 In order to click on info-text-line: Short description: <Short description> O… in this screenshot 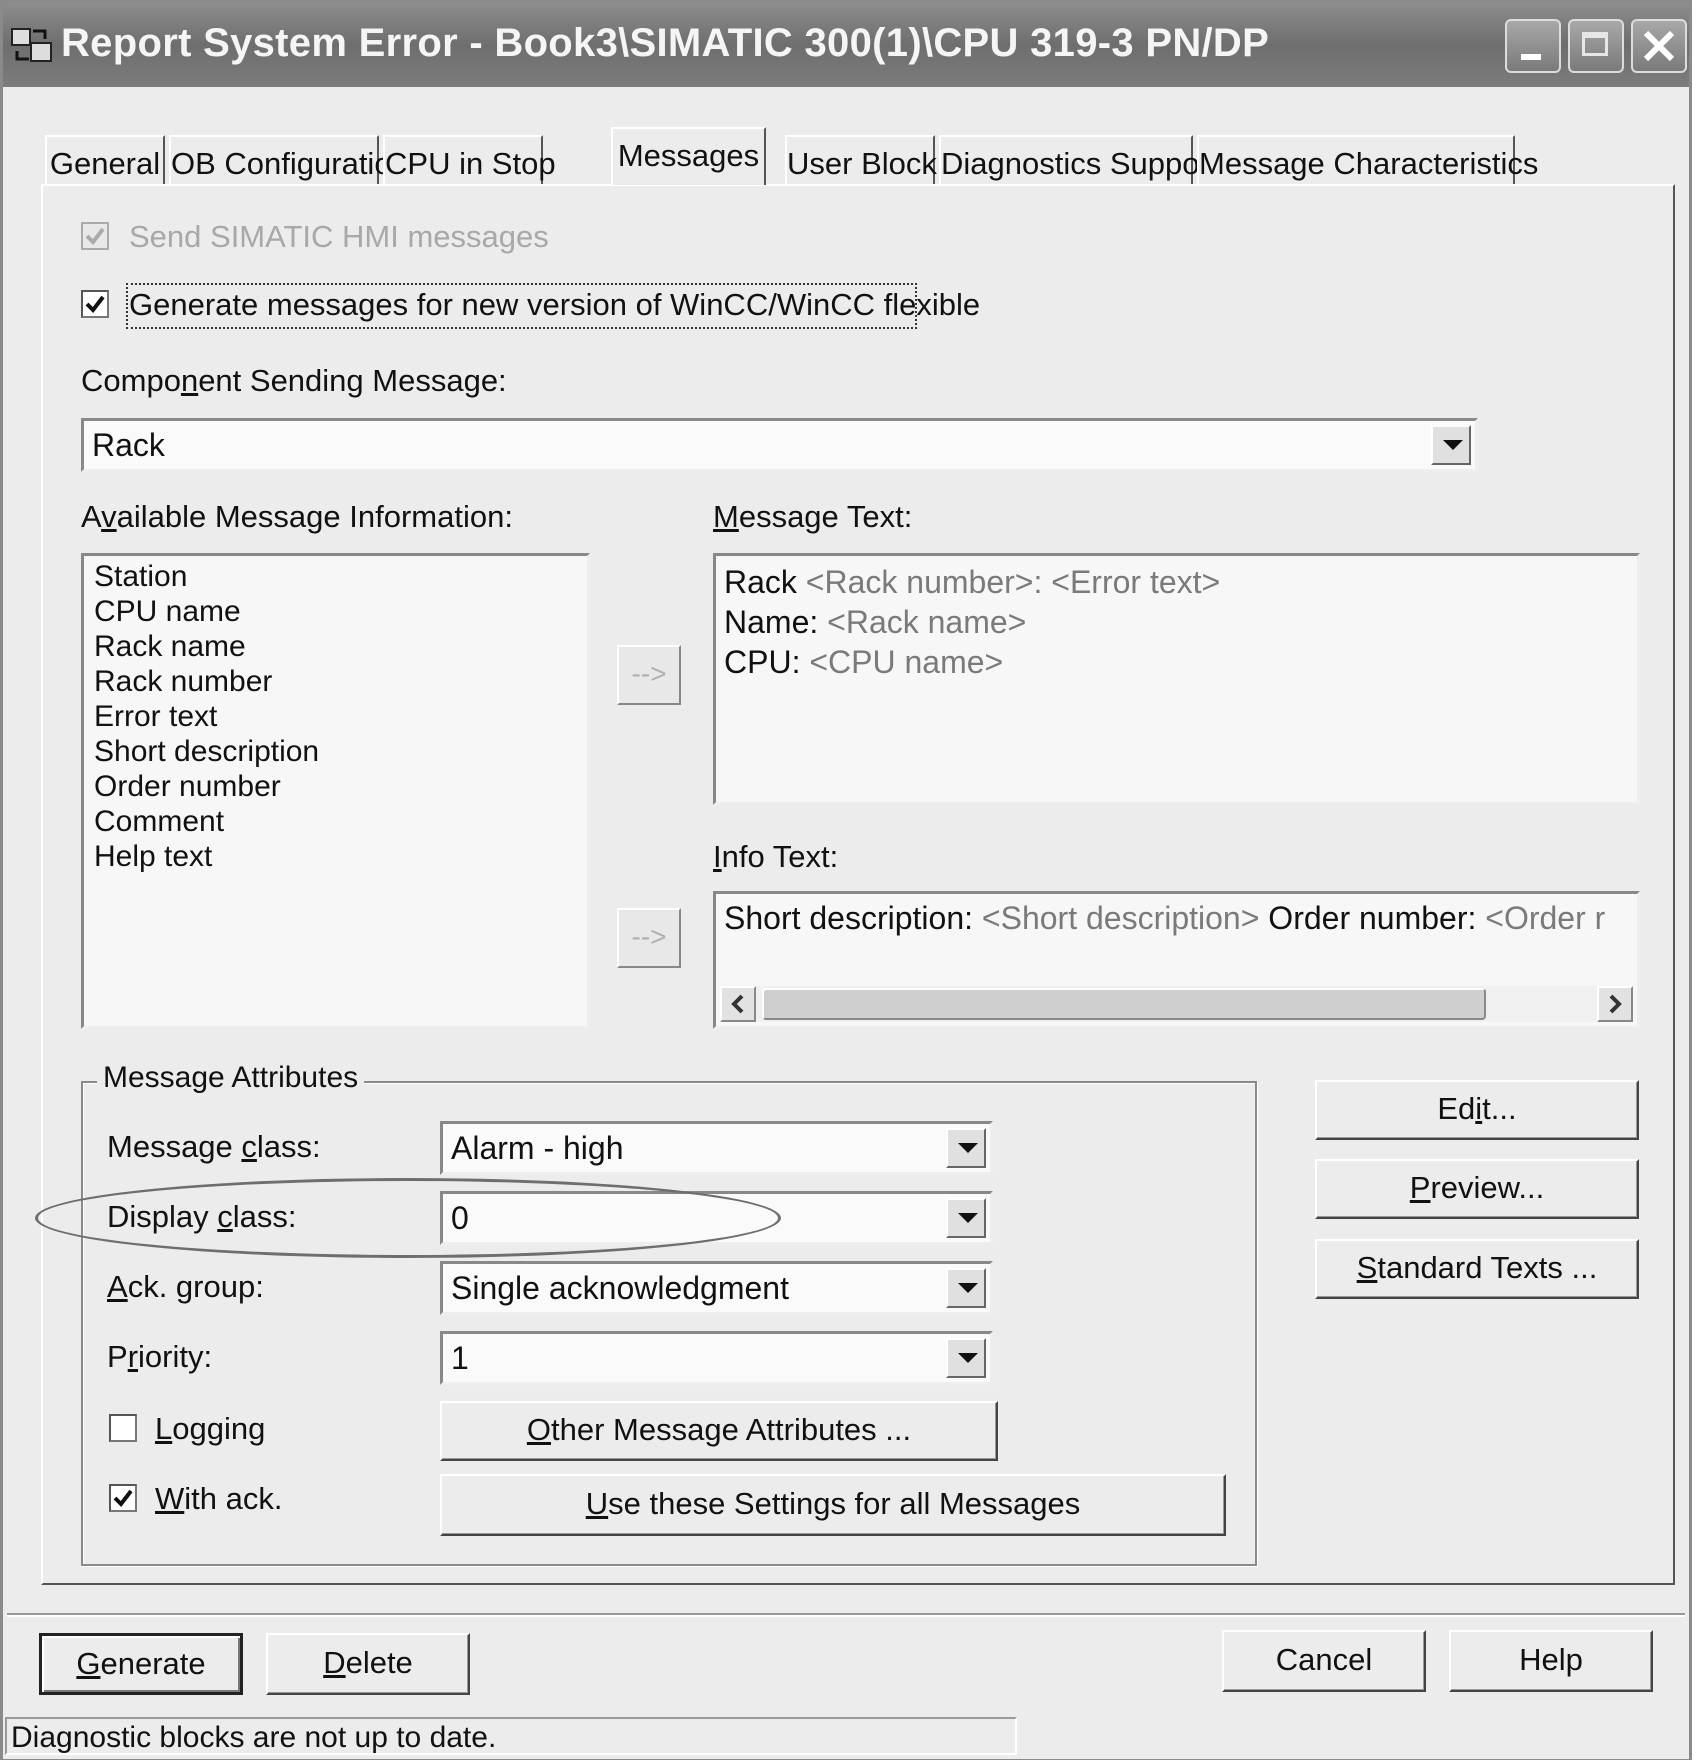, I will do `click(1165, 918)`.